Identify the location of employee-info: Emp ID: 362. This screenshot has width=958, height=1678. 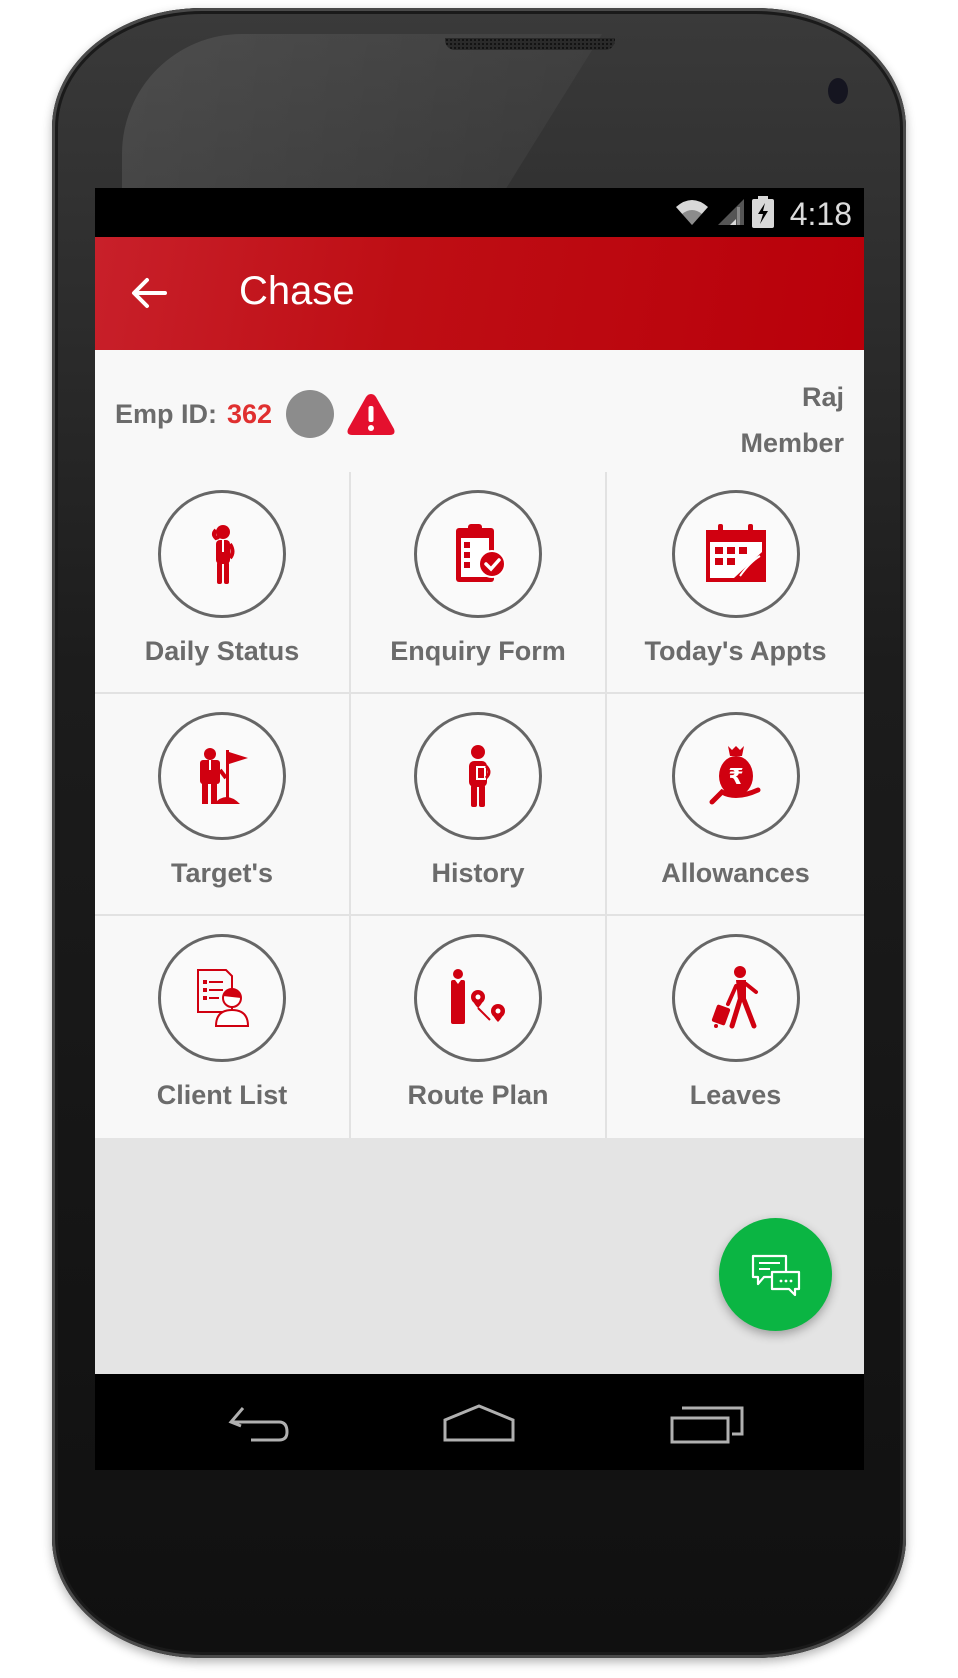
(255, 414).